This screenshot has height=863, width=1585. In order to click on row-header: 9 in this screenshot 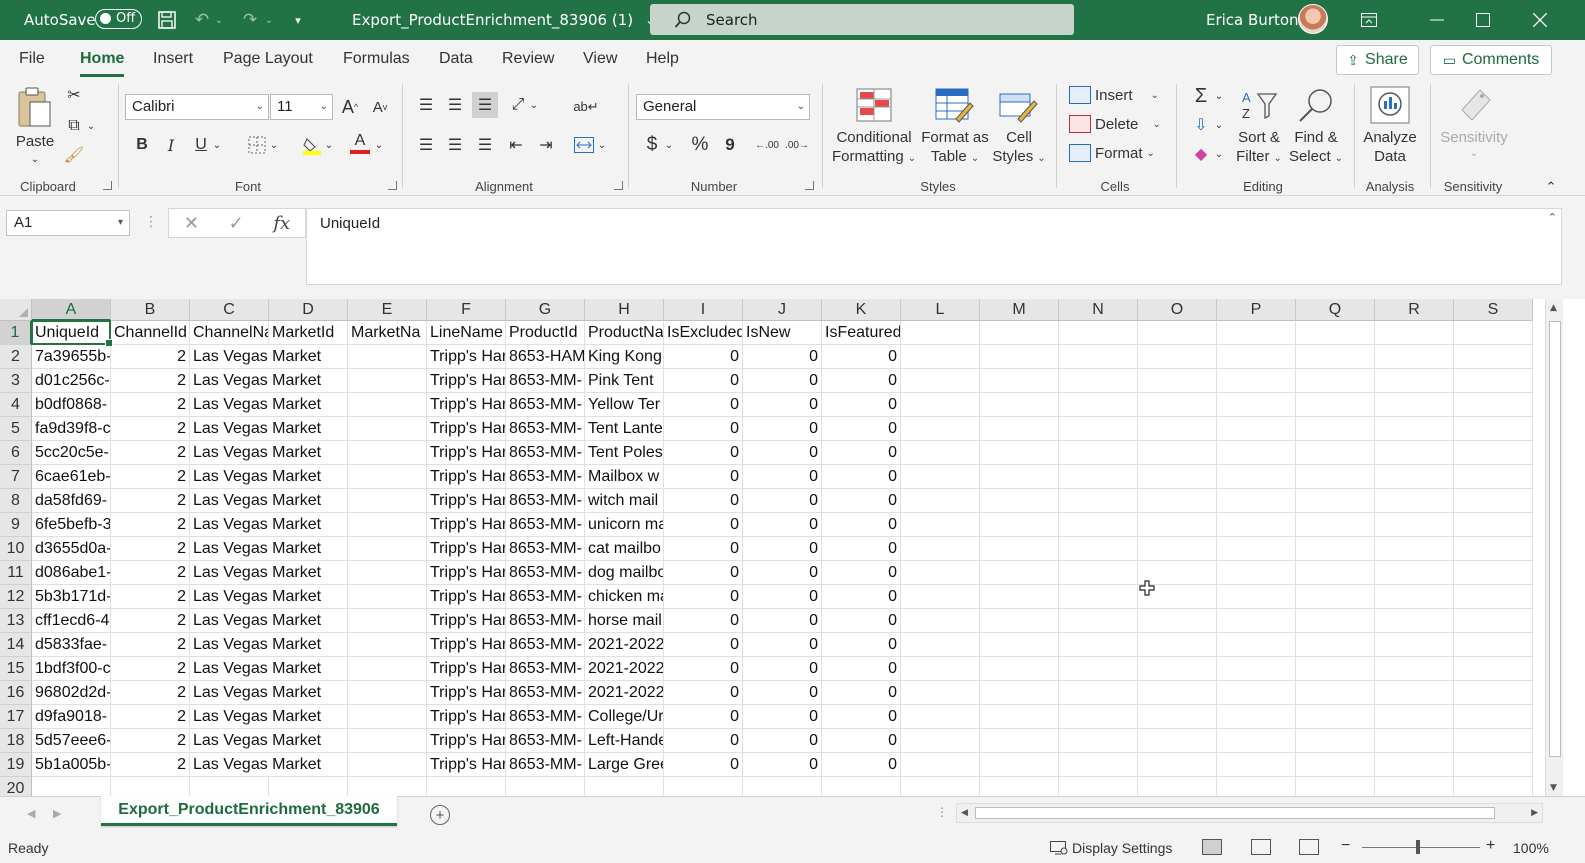, I will do `click(16, 525)`.